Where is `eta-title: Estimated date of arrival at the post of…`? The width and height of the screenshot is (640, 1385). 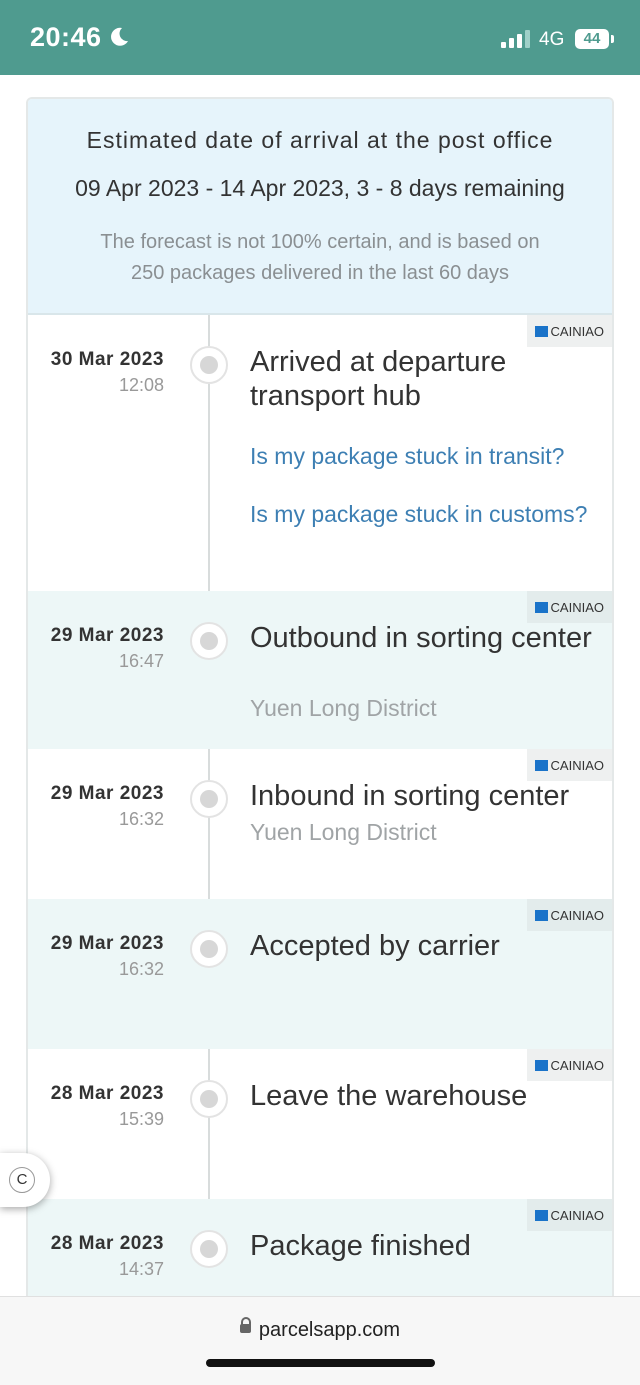 eta-title: Estimated date of arrival at the post of… is located at coordinates (320, 140).